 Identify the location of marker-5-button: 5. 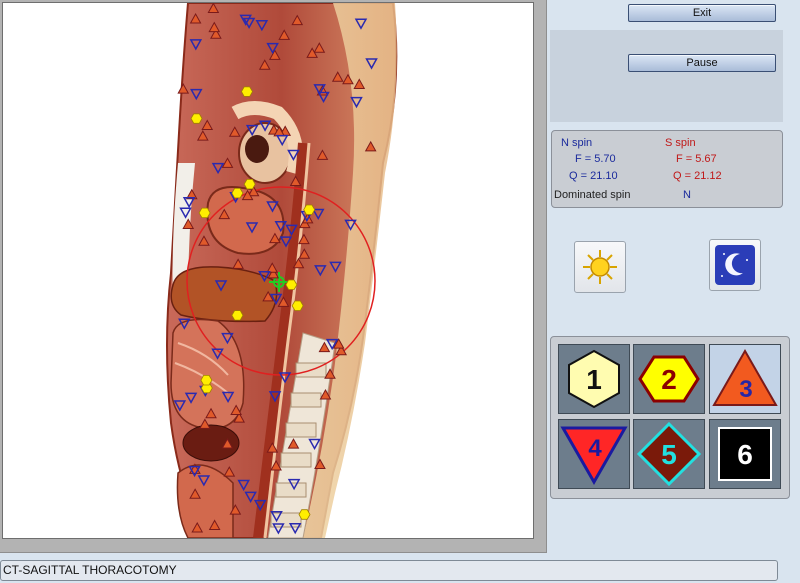
(669, 454).